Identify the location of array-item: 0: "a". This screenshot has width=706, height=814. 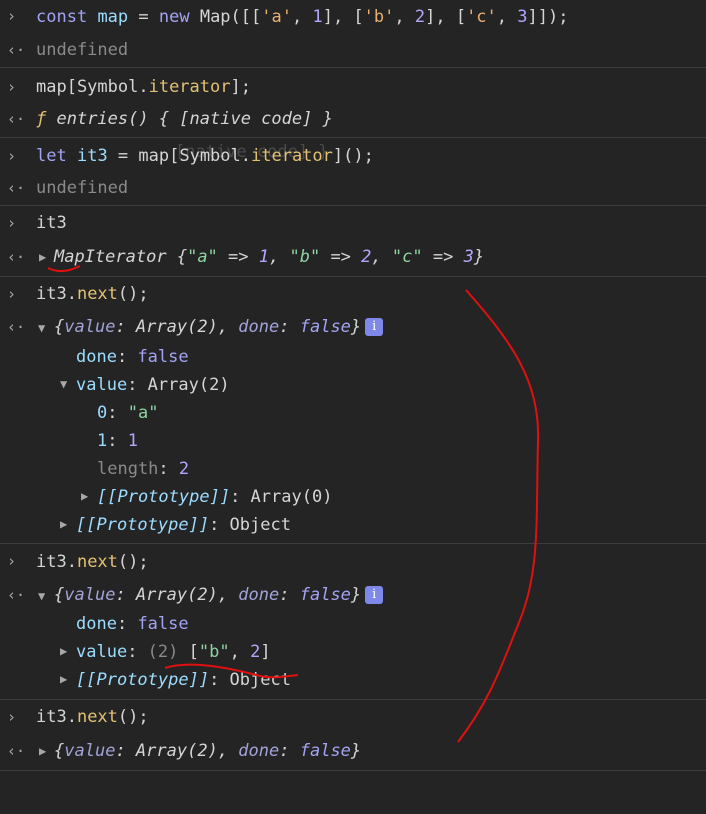
(128, 413).